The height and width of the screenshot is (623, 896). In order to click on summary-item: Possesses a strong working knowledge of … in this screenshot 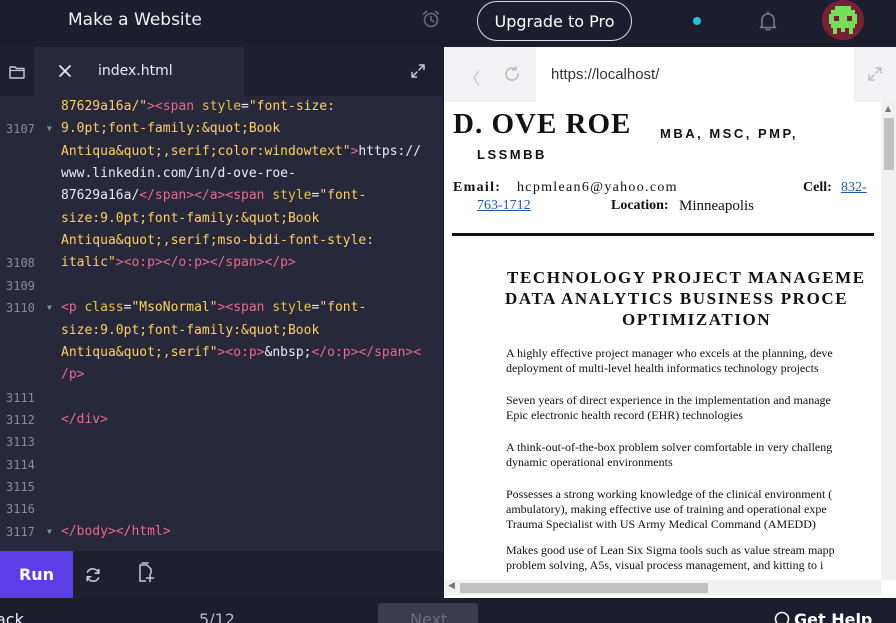, I will do `click(669, 494)`.